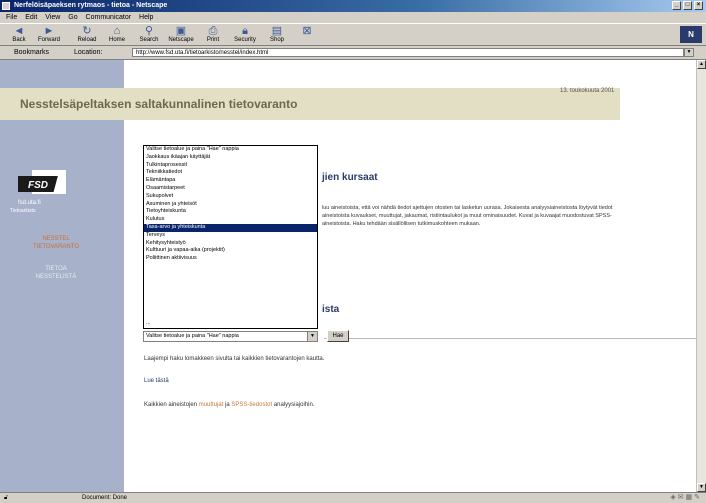 The height and width of the screenshot is (503, 706). I want to click on maximize-icon: □, so click(687, 5).